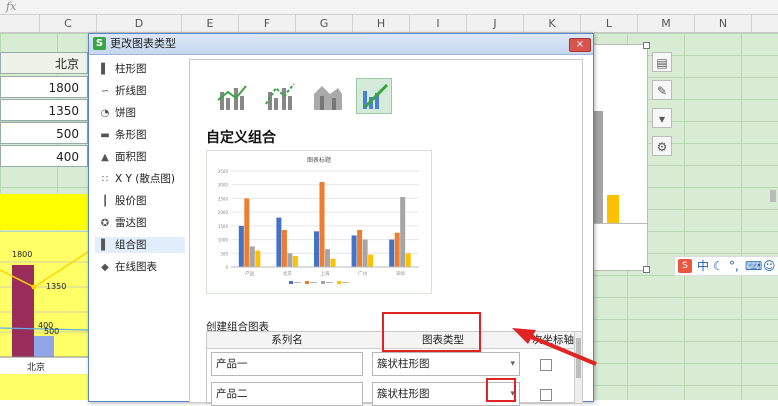 Image resolution: width=778 pixels, height=406 pixels. Describe the element at coordinates (140, 201) in the screenshot. I see `sidebar-item-stock: ┃ 股价图` at that location.